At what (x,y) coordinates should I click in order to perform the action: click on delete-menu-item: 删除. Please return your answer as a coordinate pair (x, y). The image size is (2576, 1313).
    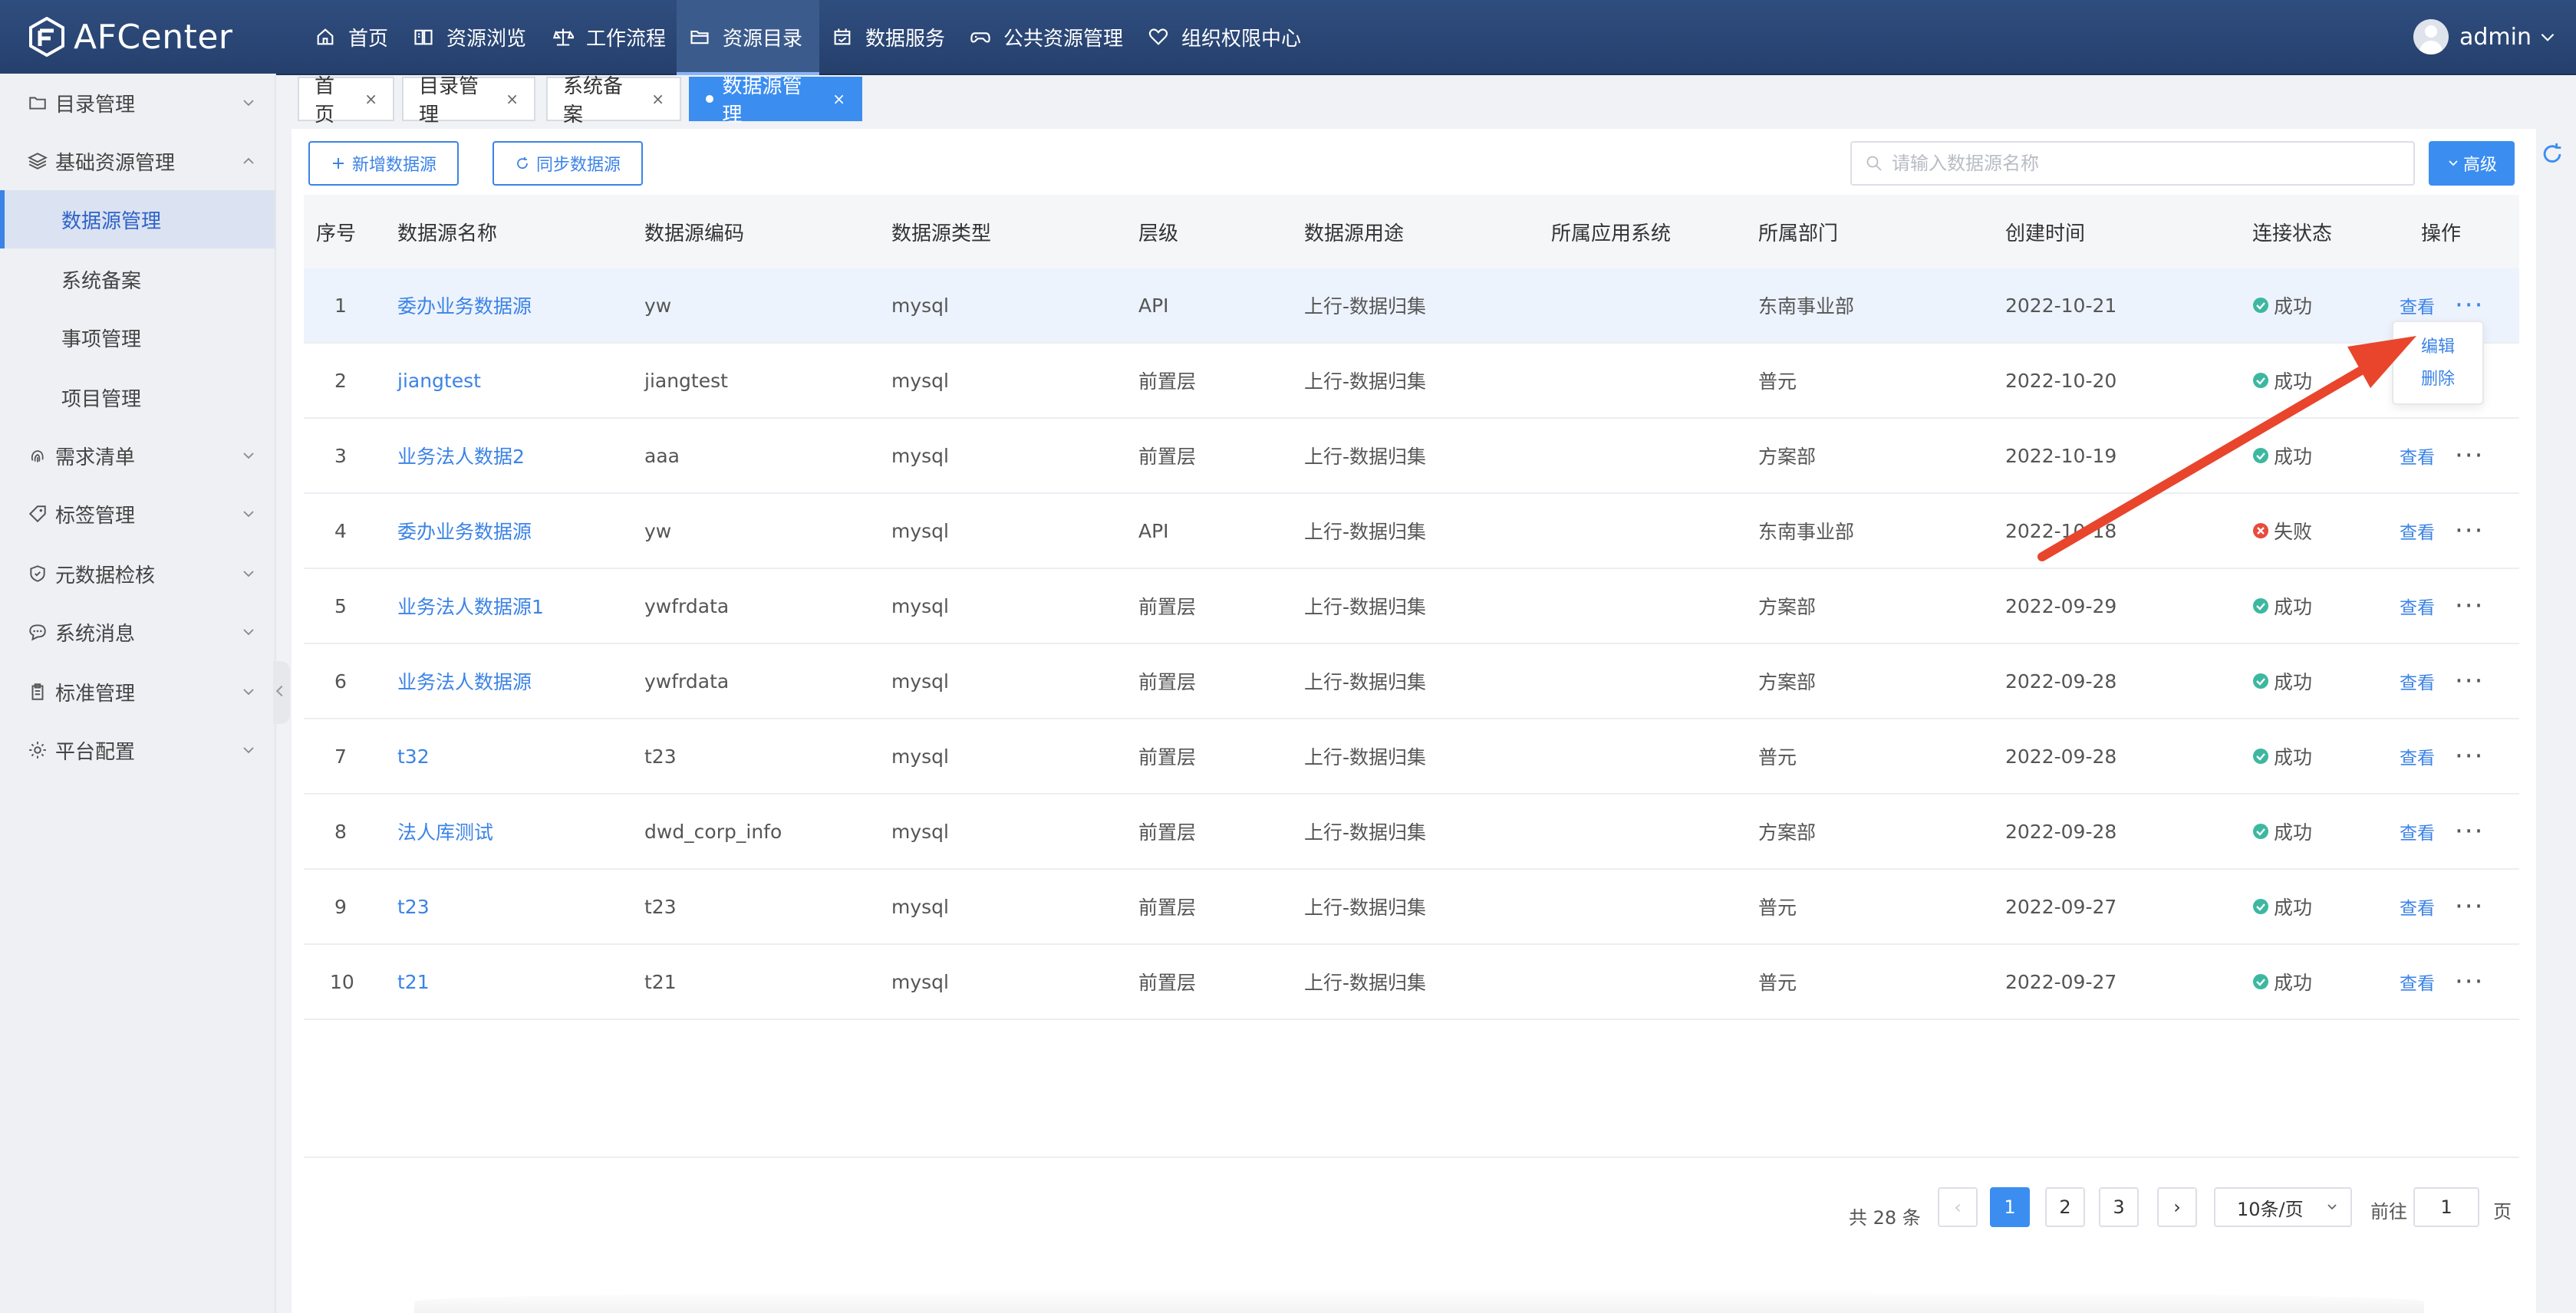
    Looking at the image, I should click on (2438, 377).